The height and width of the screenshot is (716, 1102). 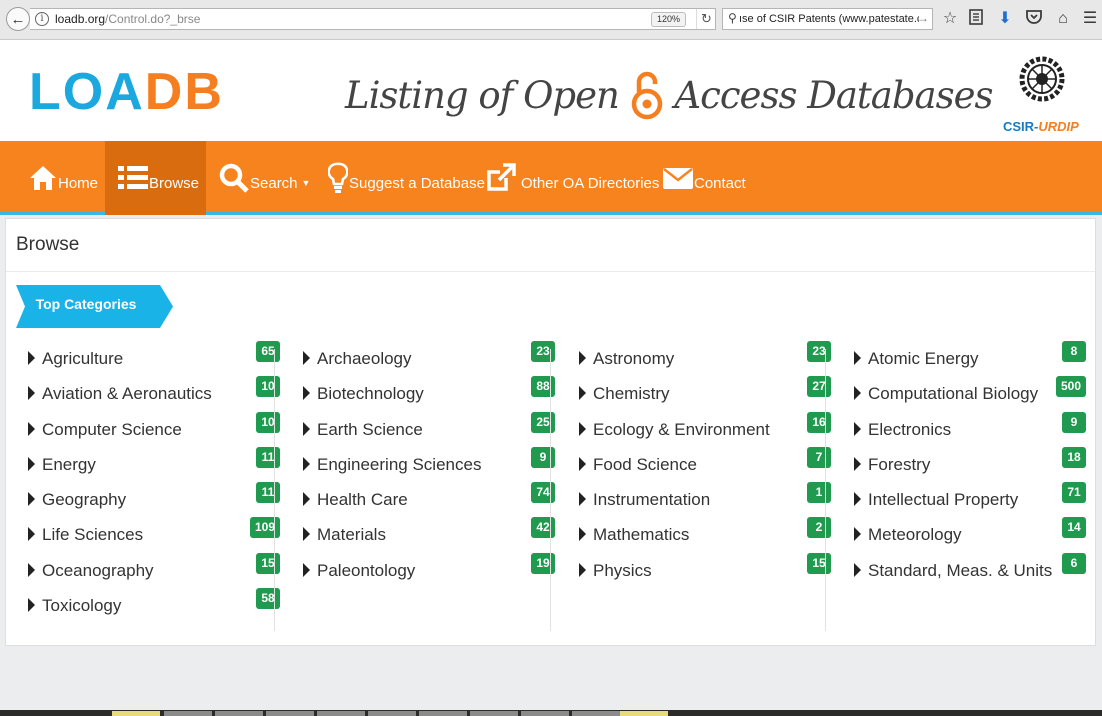 I want to click on search-go-icon: →, so click(x=923, y=18).